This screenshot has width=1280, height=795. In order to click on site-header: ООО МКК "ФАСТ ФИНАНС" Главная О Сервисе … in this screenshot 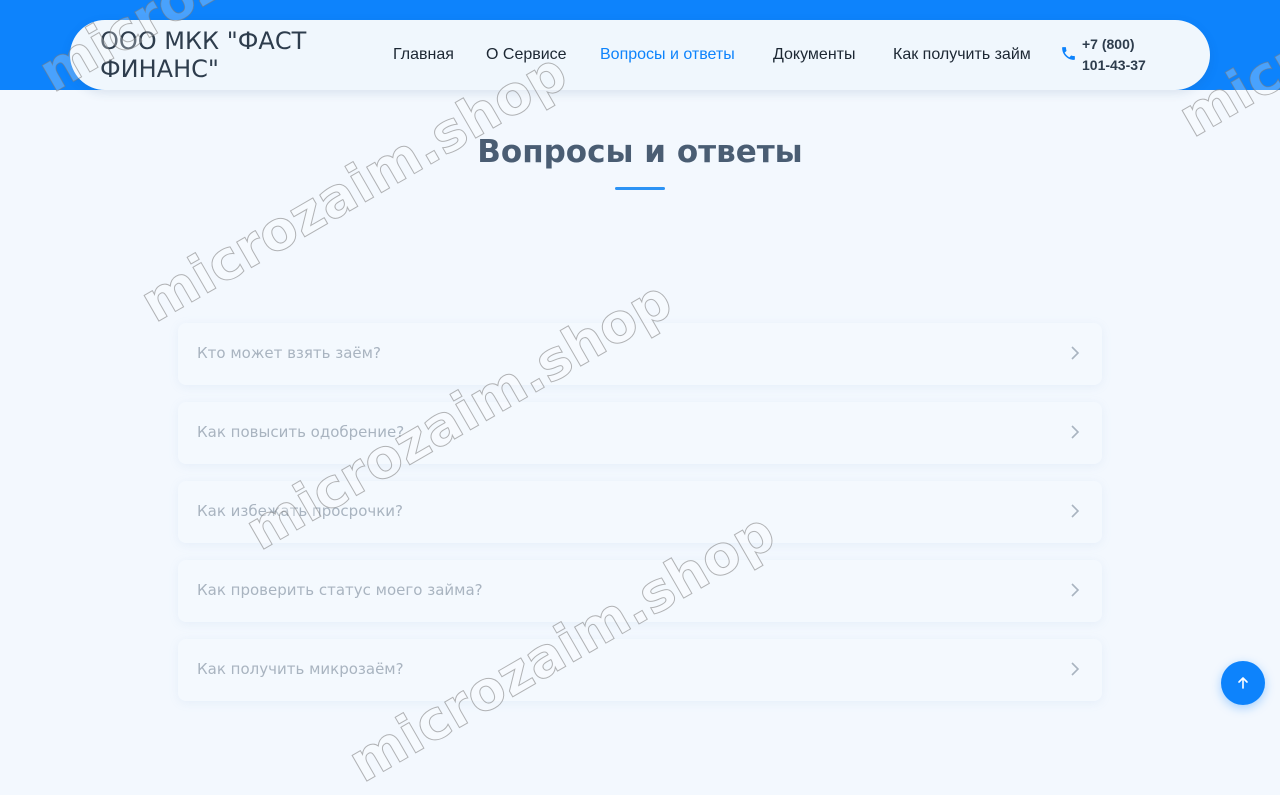, I will do `click(640, 55)`.